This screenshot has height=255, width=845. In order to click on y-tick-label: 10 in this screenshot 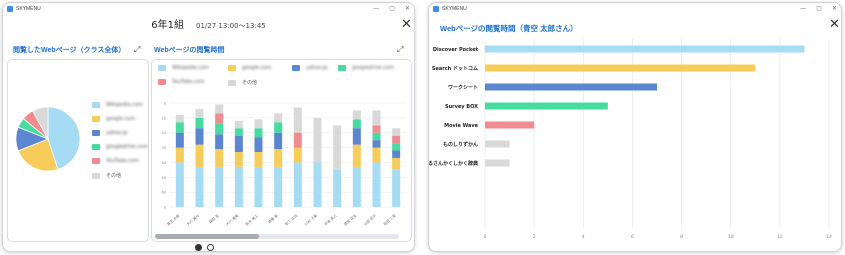, I will do `click(164, 118)`.